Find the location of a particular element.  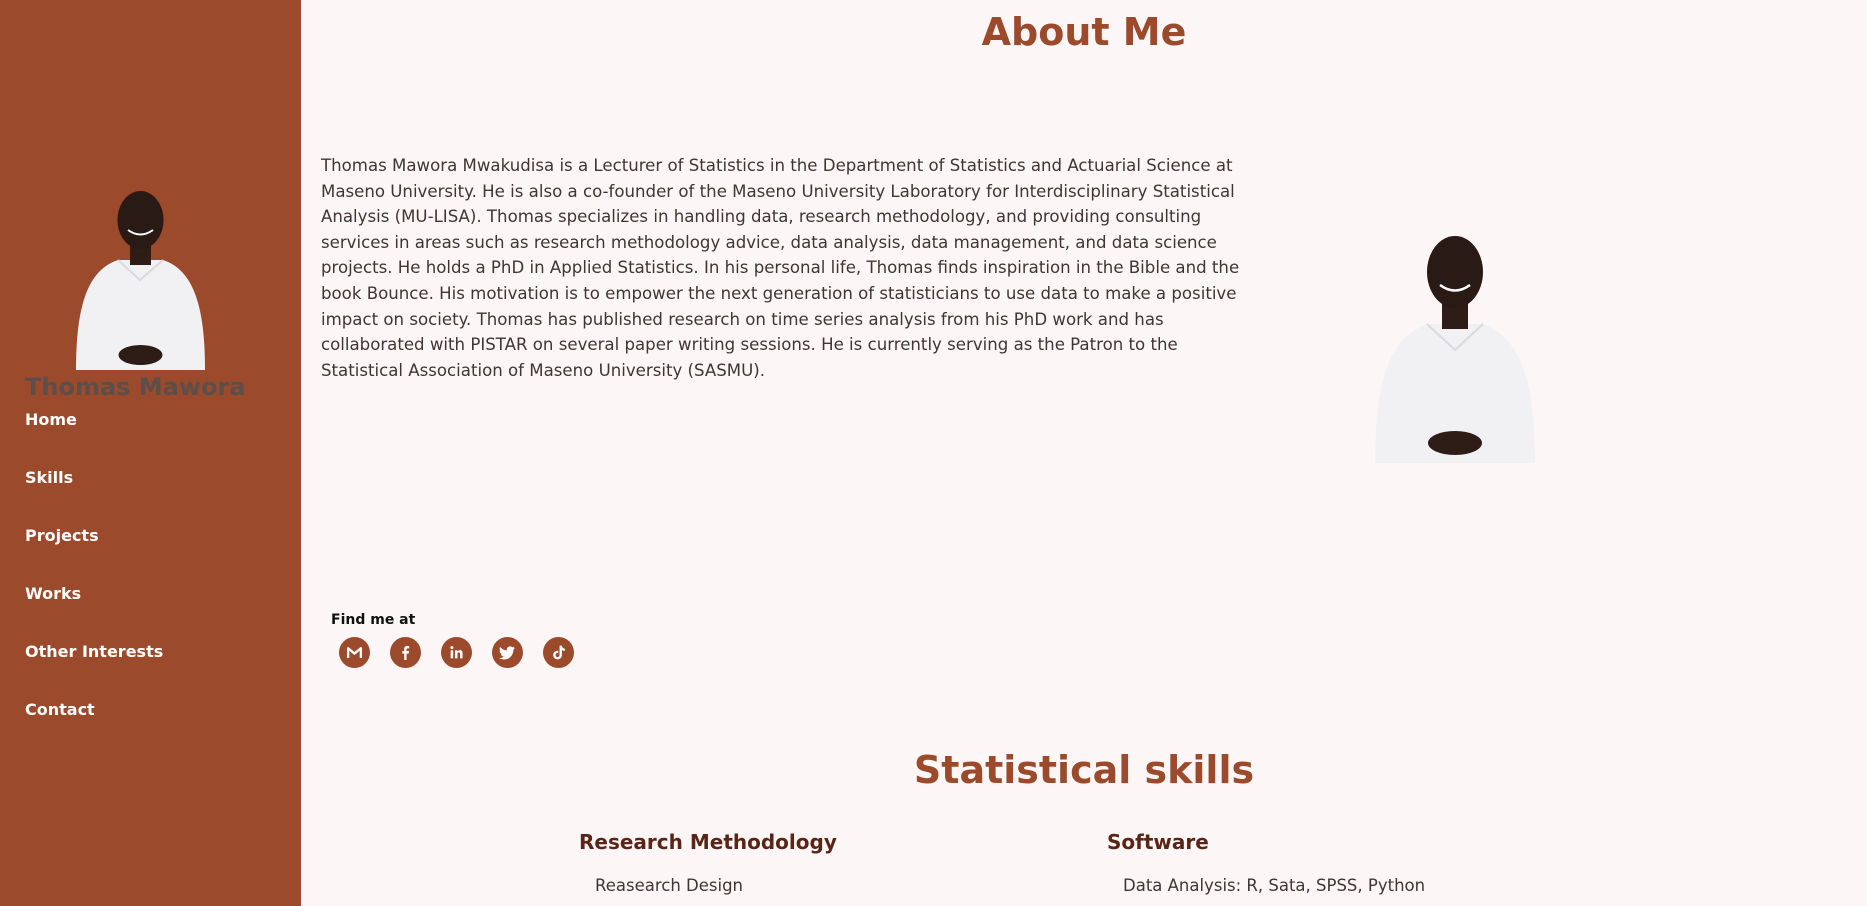

social-links is located at coordinates (456, 652).